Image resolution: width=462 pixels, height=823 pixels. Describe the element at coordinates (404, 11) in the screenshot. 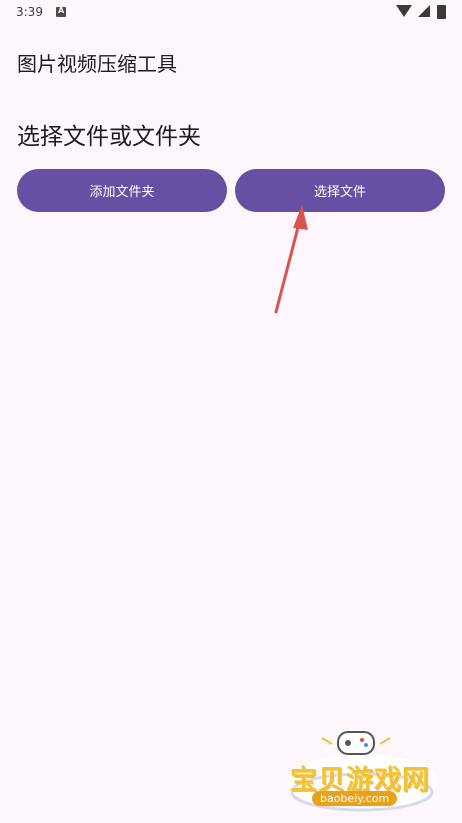

I see `wifi-icon` at that location.